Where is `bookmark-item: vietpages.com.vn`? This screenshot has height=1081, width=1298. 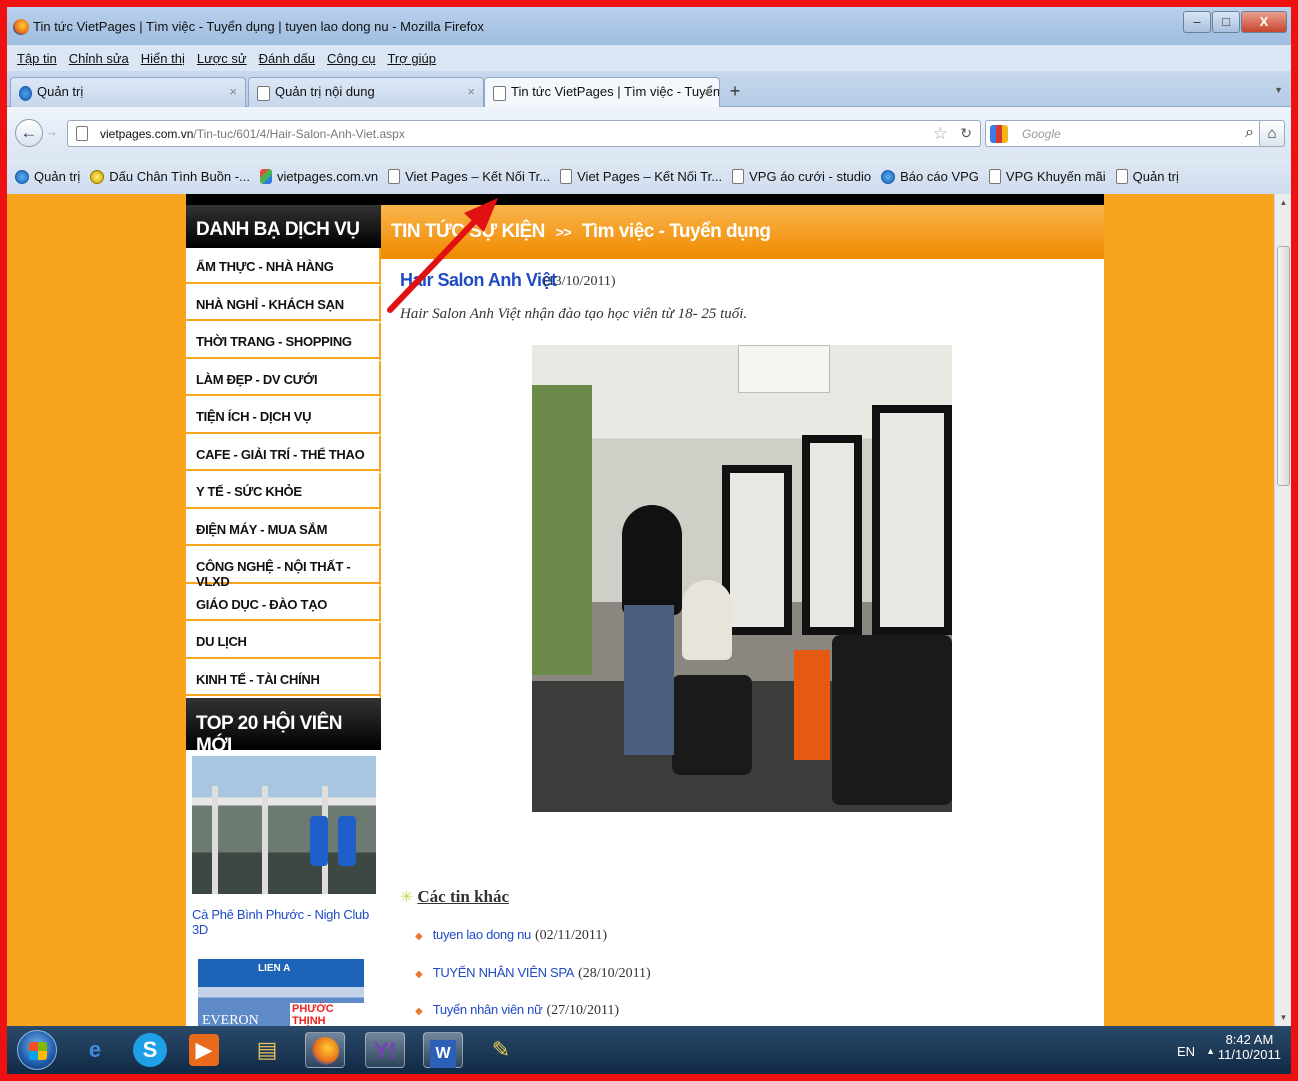
bookmark-item: vietpages.com.vn is located at coordinates (318, 176).